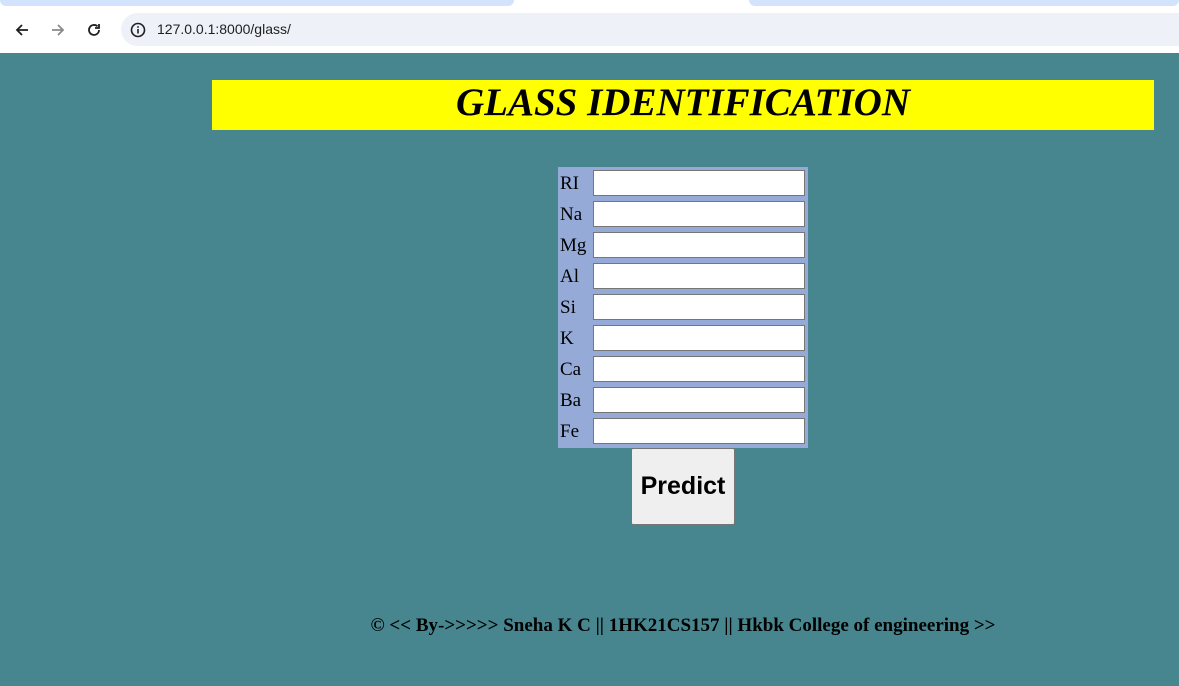  I want to click on field-row-al: Al, so click(683, 275).